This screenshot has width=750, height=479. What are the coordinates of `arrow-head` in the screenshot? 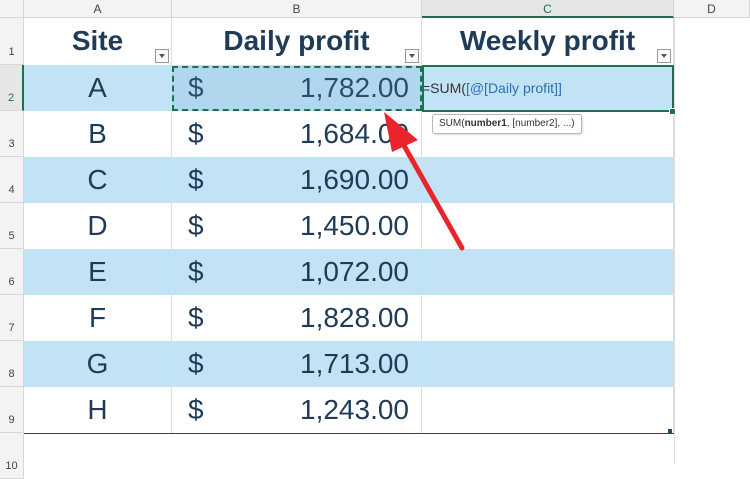 It's located at (401, 132).